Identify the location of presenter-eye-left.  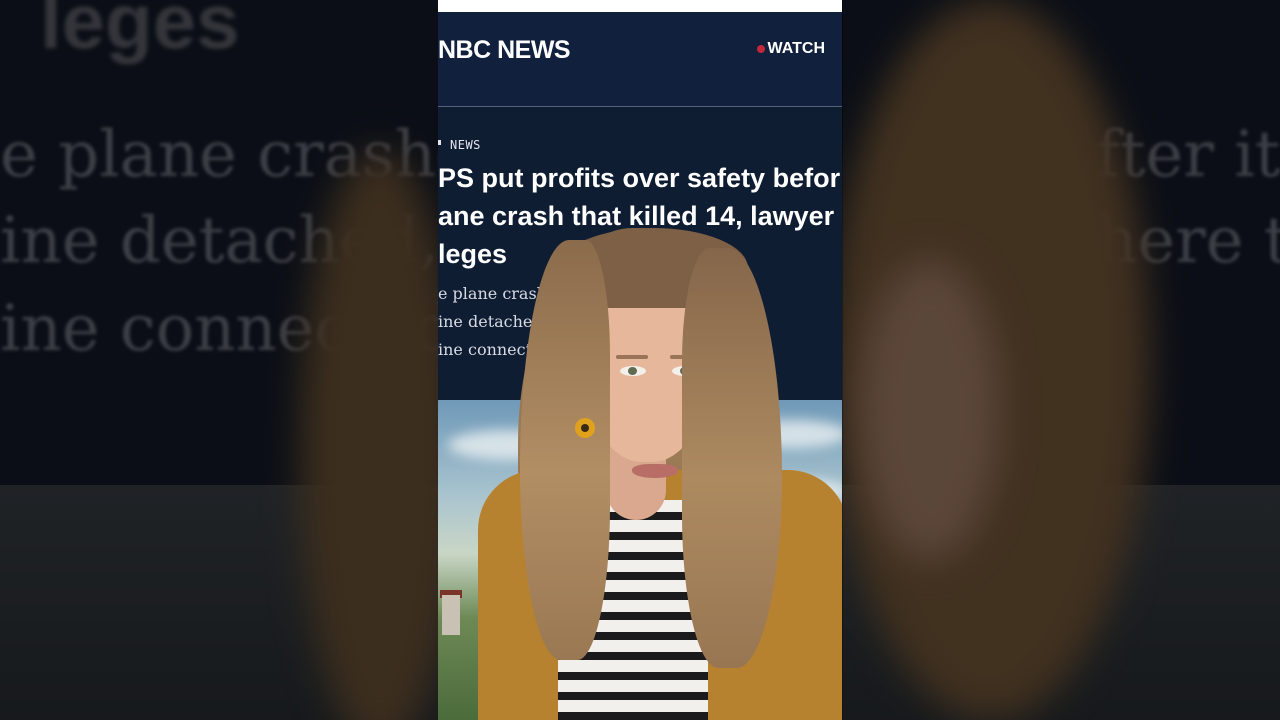
(633, 371).